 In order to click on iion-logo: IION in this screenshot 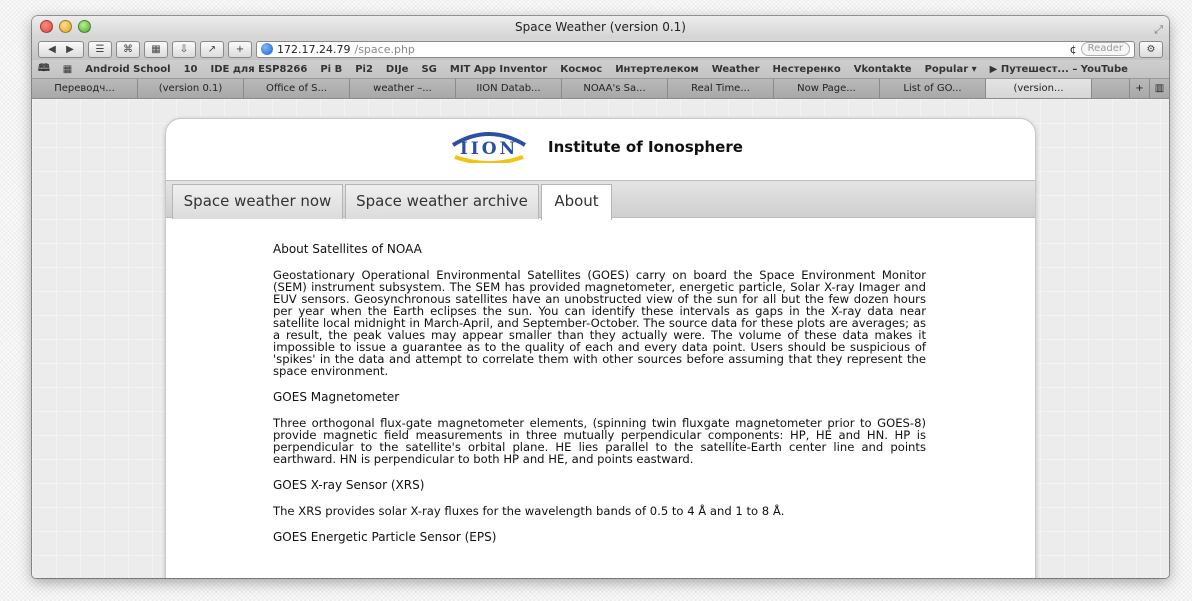, I will do `click(489, 147)`.